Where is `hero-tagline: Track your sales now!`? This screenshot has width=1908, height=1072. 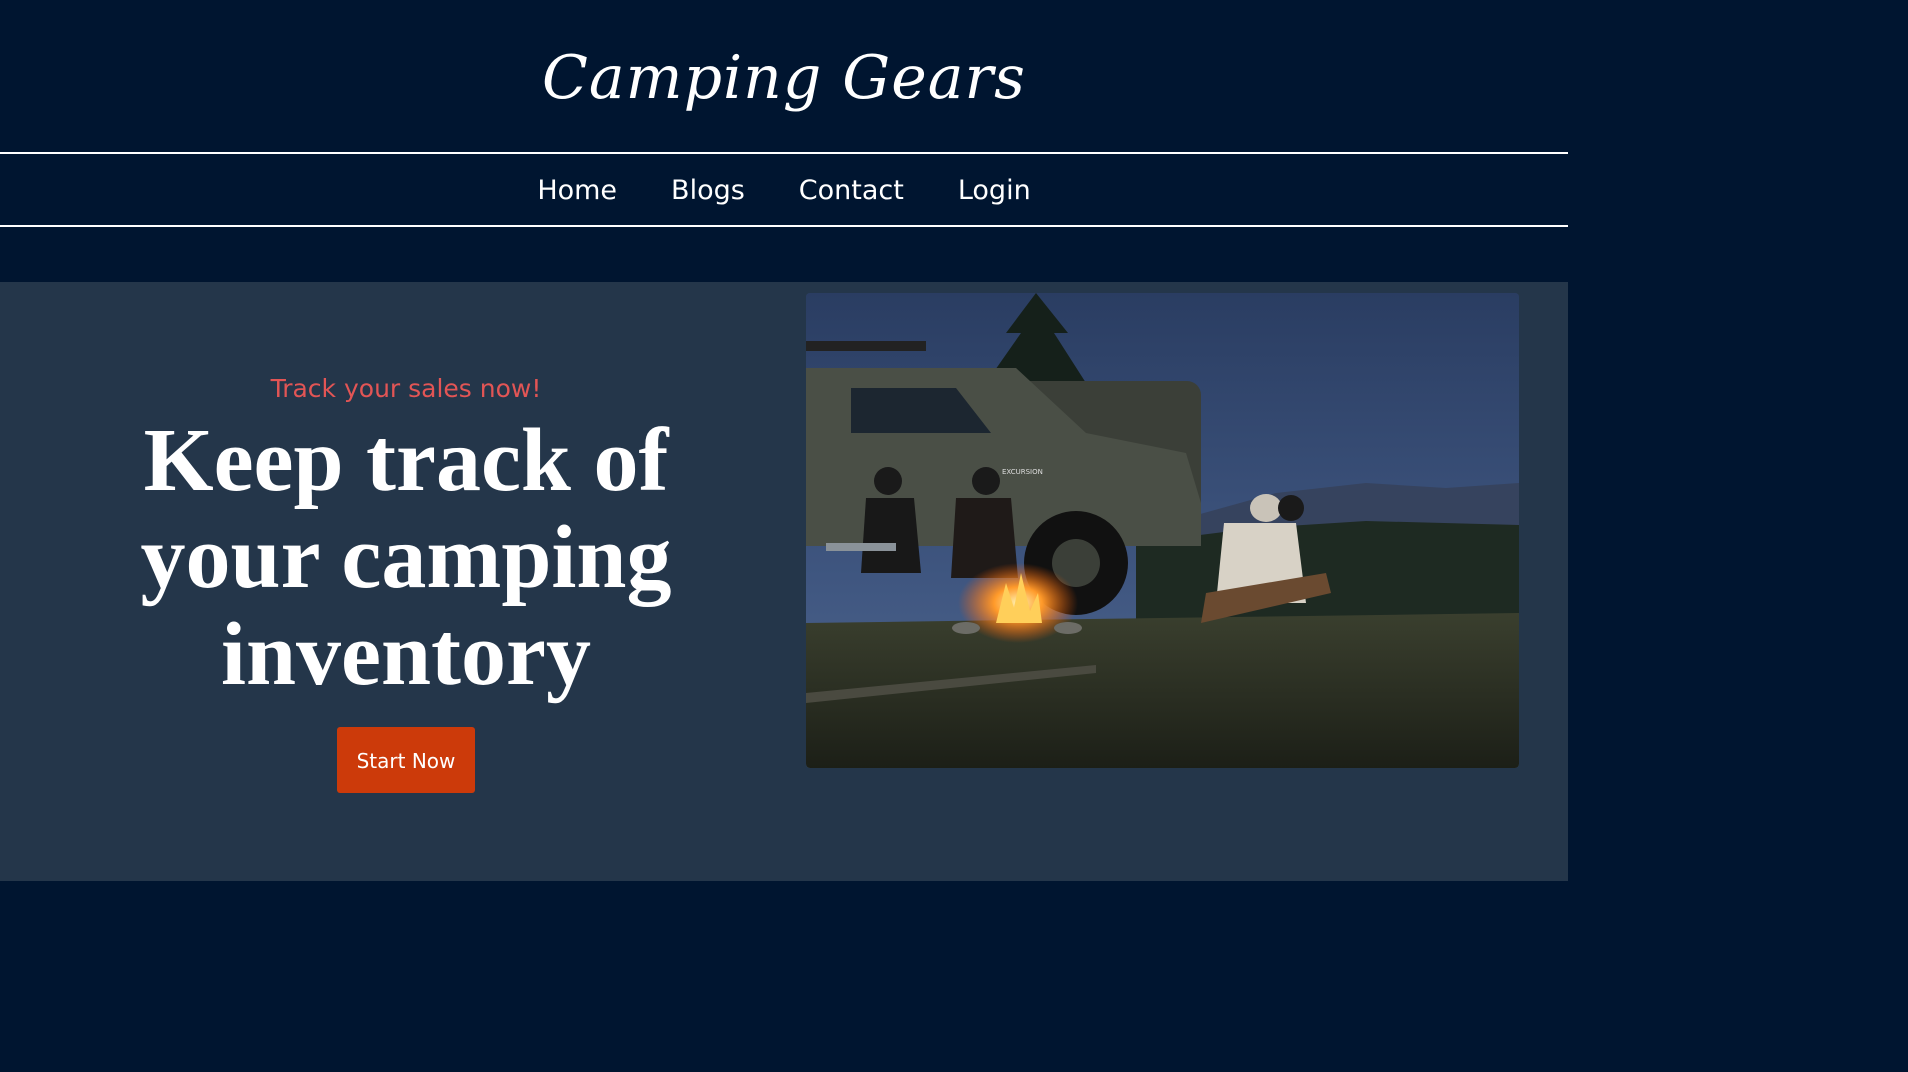 hero-tagline: Track your sales now! is located at coordinates (406, 388).